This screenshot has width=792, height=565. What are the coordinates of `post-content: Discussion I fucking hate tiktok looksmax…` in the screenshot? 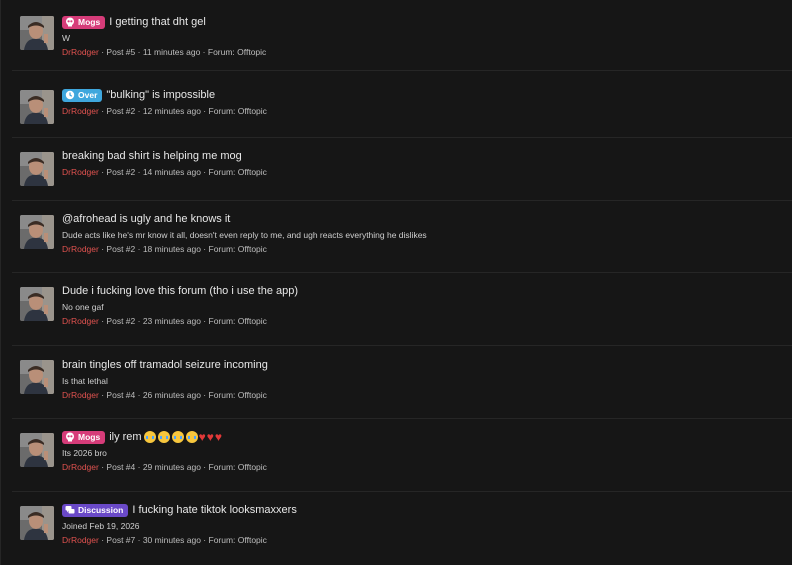 It's located at (427, 524).